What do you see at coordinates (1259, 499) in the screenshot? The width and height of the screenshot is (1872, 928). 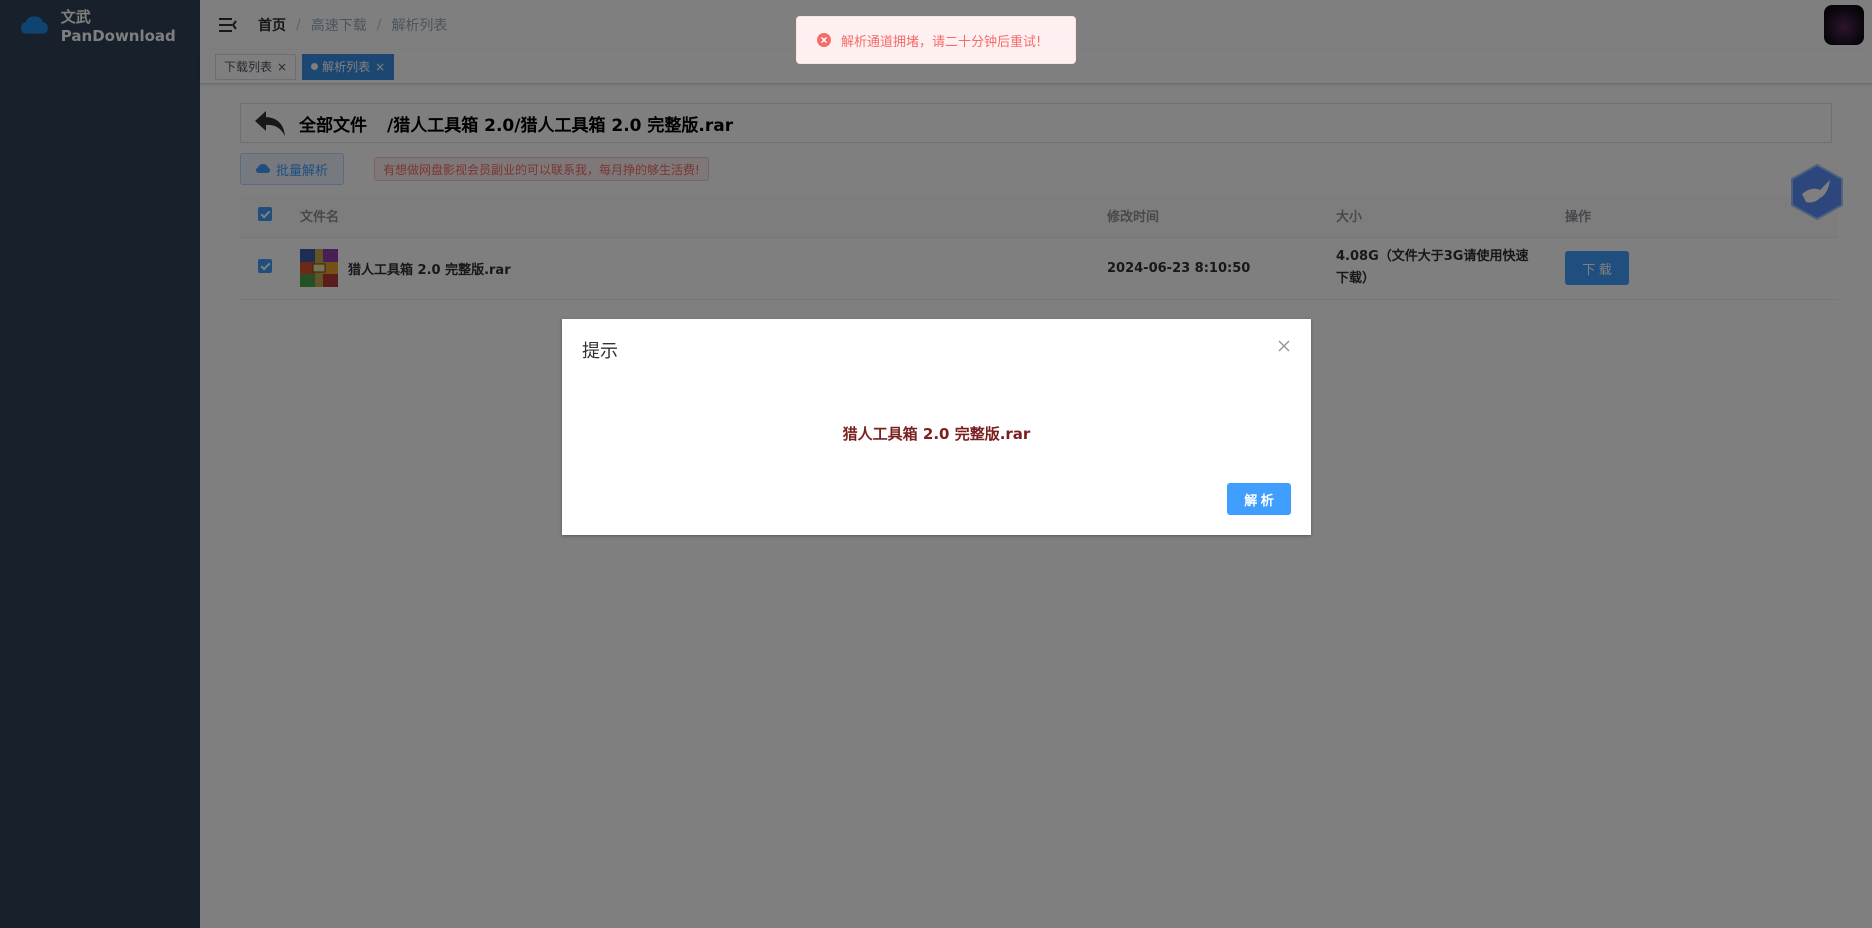 I see `parse-button: 解 析` at bounding box center [1259, 499].